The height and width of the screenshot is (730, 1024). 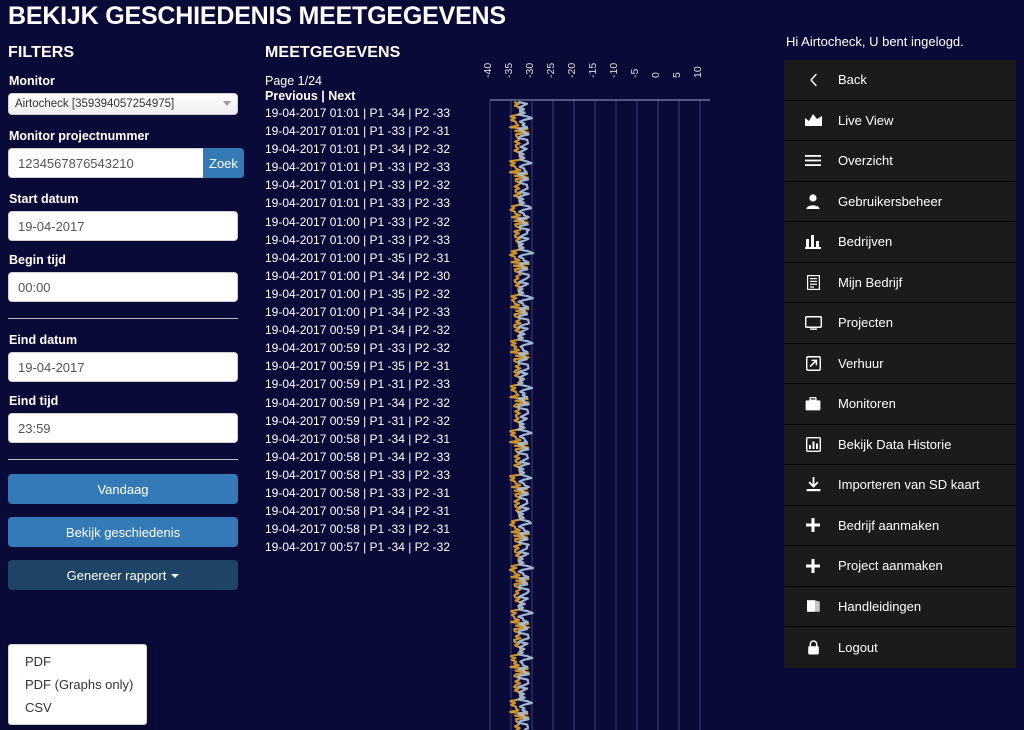 I want to click on measurement-row: 19-04-2017 01:00 | P1 -33 | P2 -32, so click(x=358, y=221).